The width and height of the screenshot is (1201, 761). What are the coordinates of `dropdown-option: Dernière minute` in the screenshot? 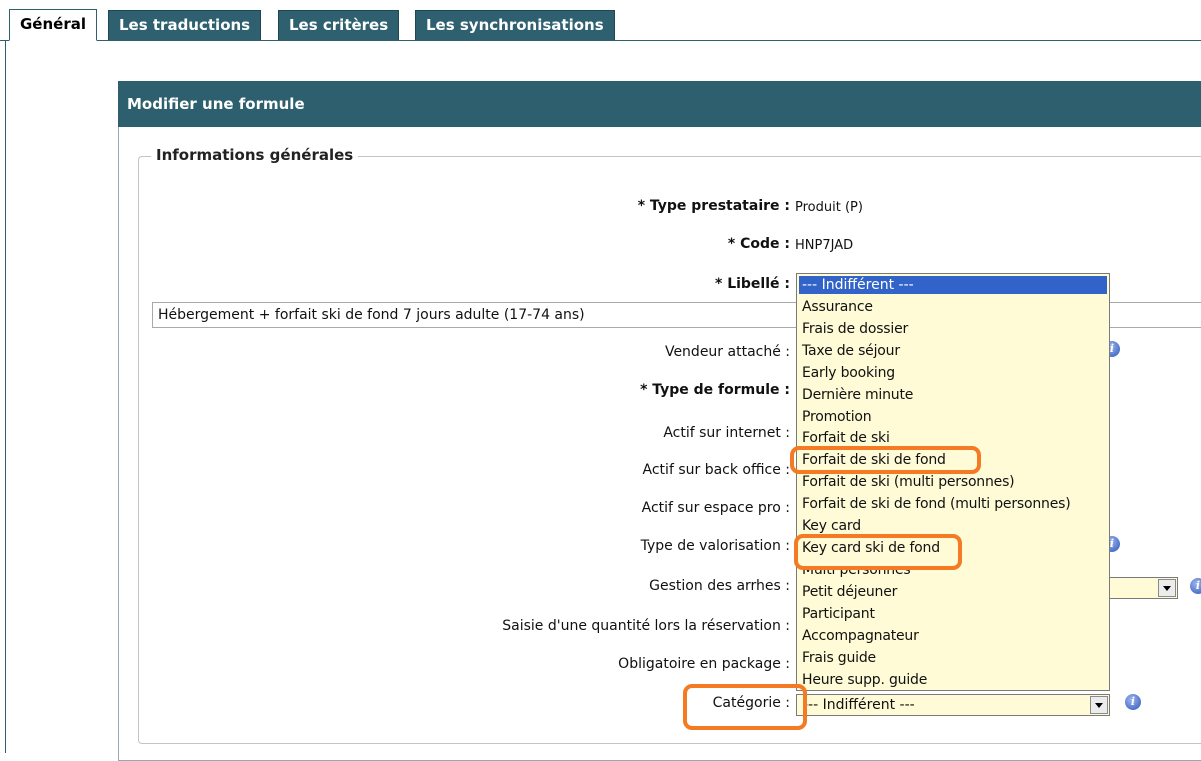 It's located at (857, 395).